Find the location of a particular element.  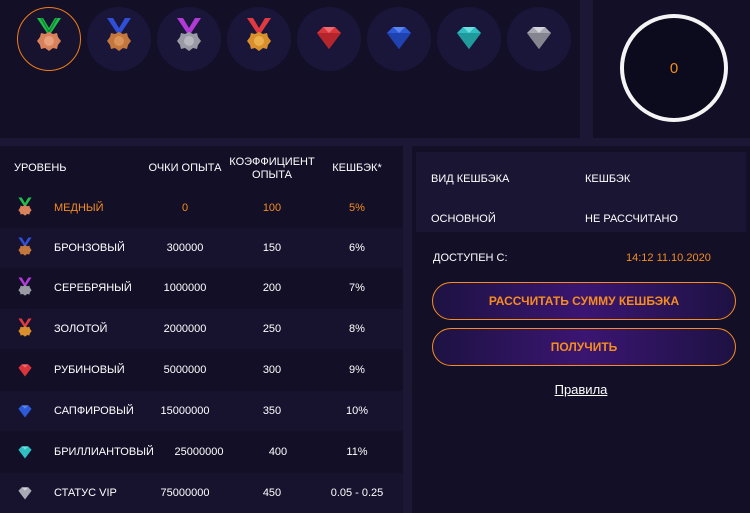

table-row: СТАТУС VIP 75000000 450 0.05 - 0.25 is located at coordinates (201, 493).